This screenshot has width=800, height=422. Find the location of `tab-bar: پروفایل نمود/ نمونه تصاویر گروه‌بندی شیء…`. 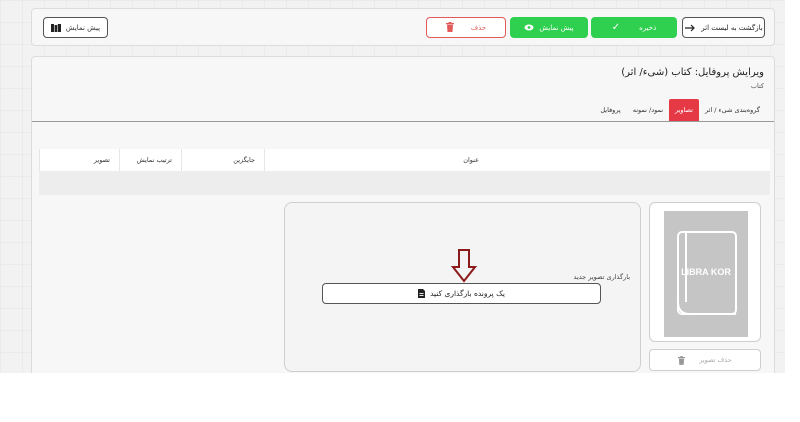

tab-bar: پروفایل نمود/ نمونه تصاویر گروه‌بندی شیء… is located at coordinates (680, 110).